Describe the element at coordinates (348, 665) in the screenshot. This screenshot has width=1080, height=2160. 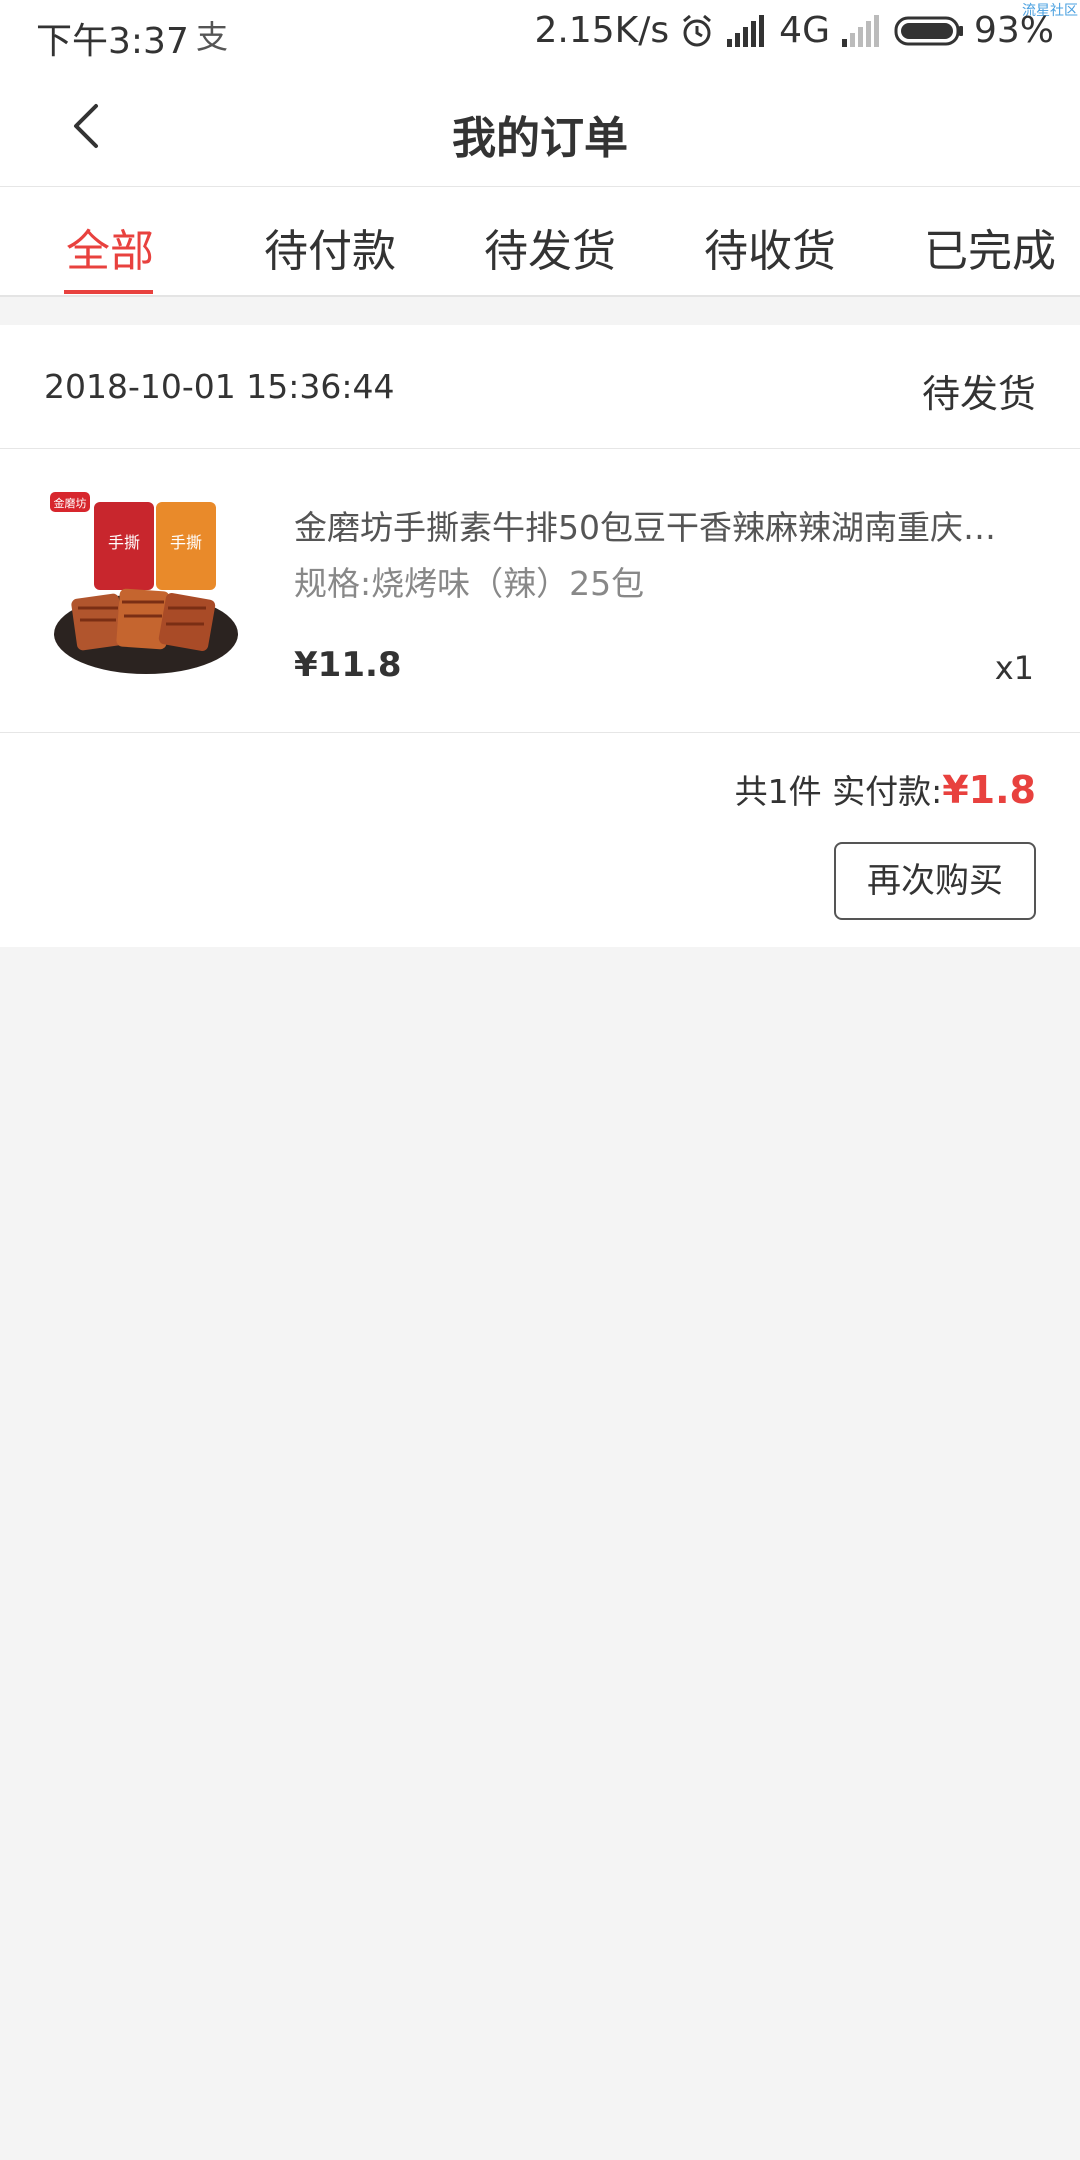
I see `product-price: ¥11.8` at that location.